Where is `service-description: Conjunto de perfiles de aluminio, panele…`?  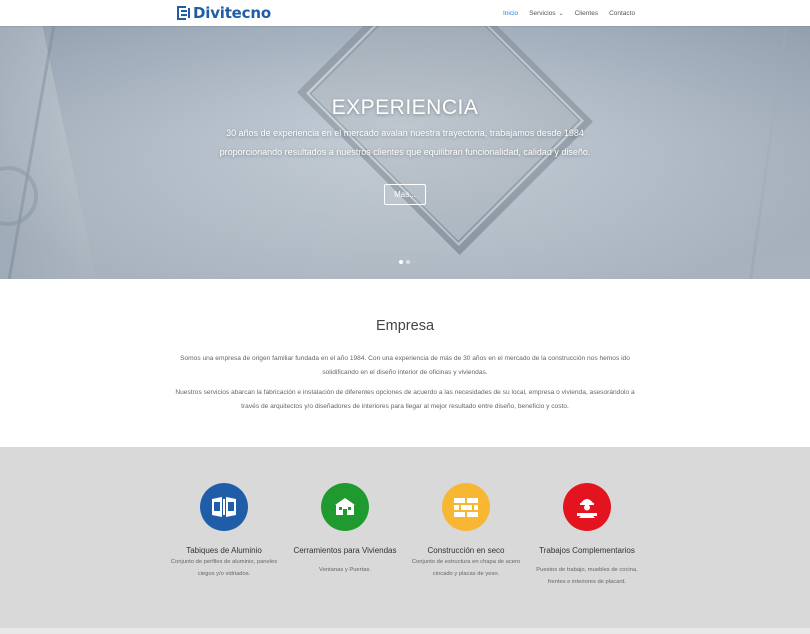 service-description: Conjunto de perfiles de aluminio, panele… is located at coordinates (224, 568).